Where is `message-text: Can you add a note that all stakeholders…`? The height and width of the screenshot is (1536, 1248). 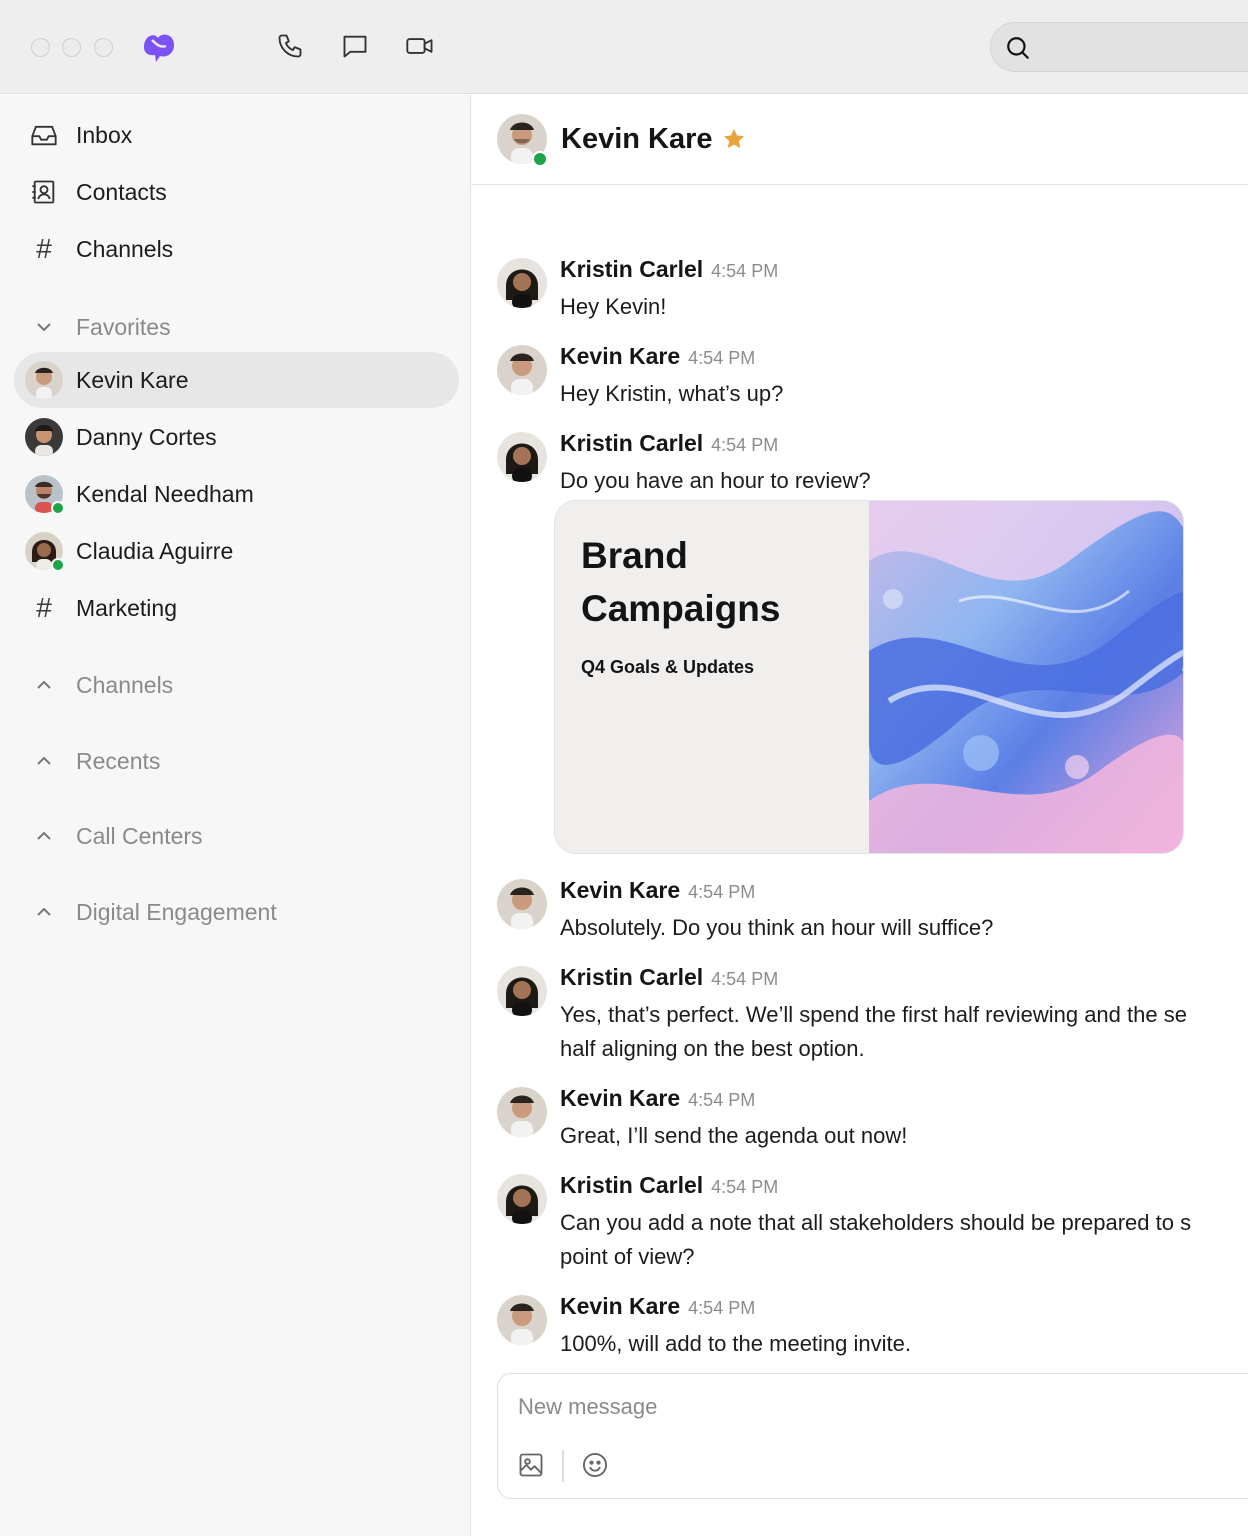 message-text: Can you add a note that all stakeholders… is located at coordinates (876, 1222).